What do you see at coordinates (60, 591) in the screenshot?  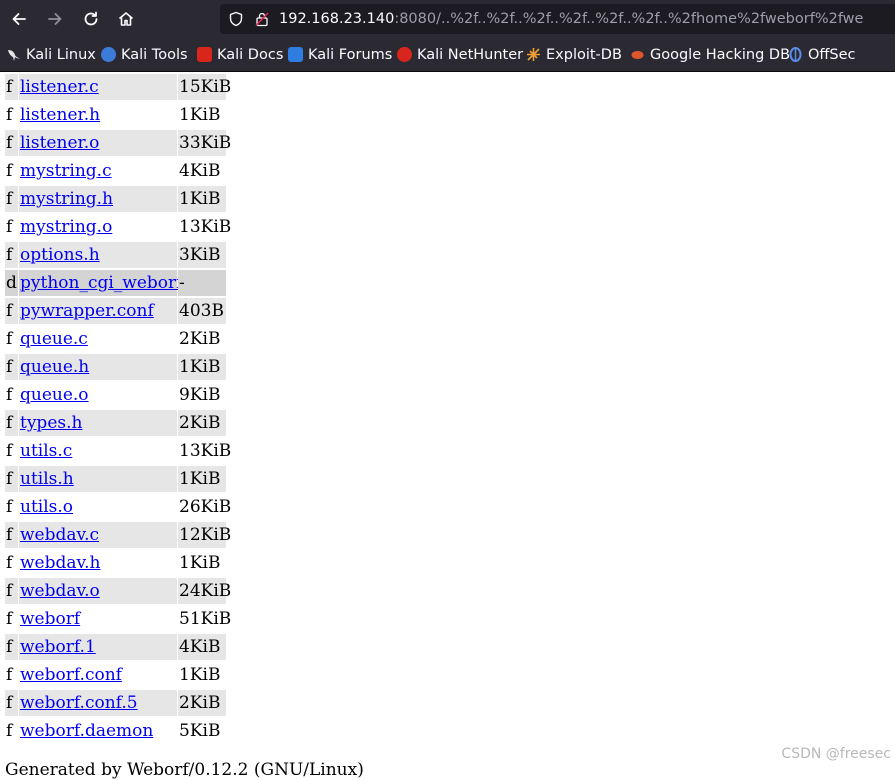 I see `file-link: webdav.o` at bounding box center [60, 591].